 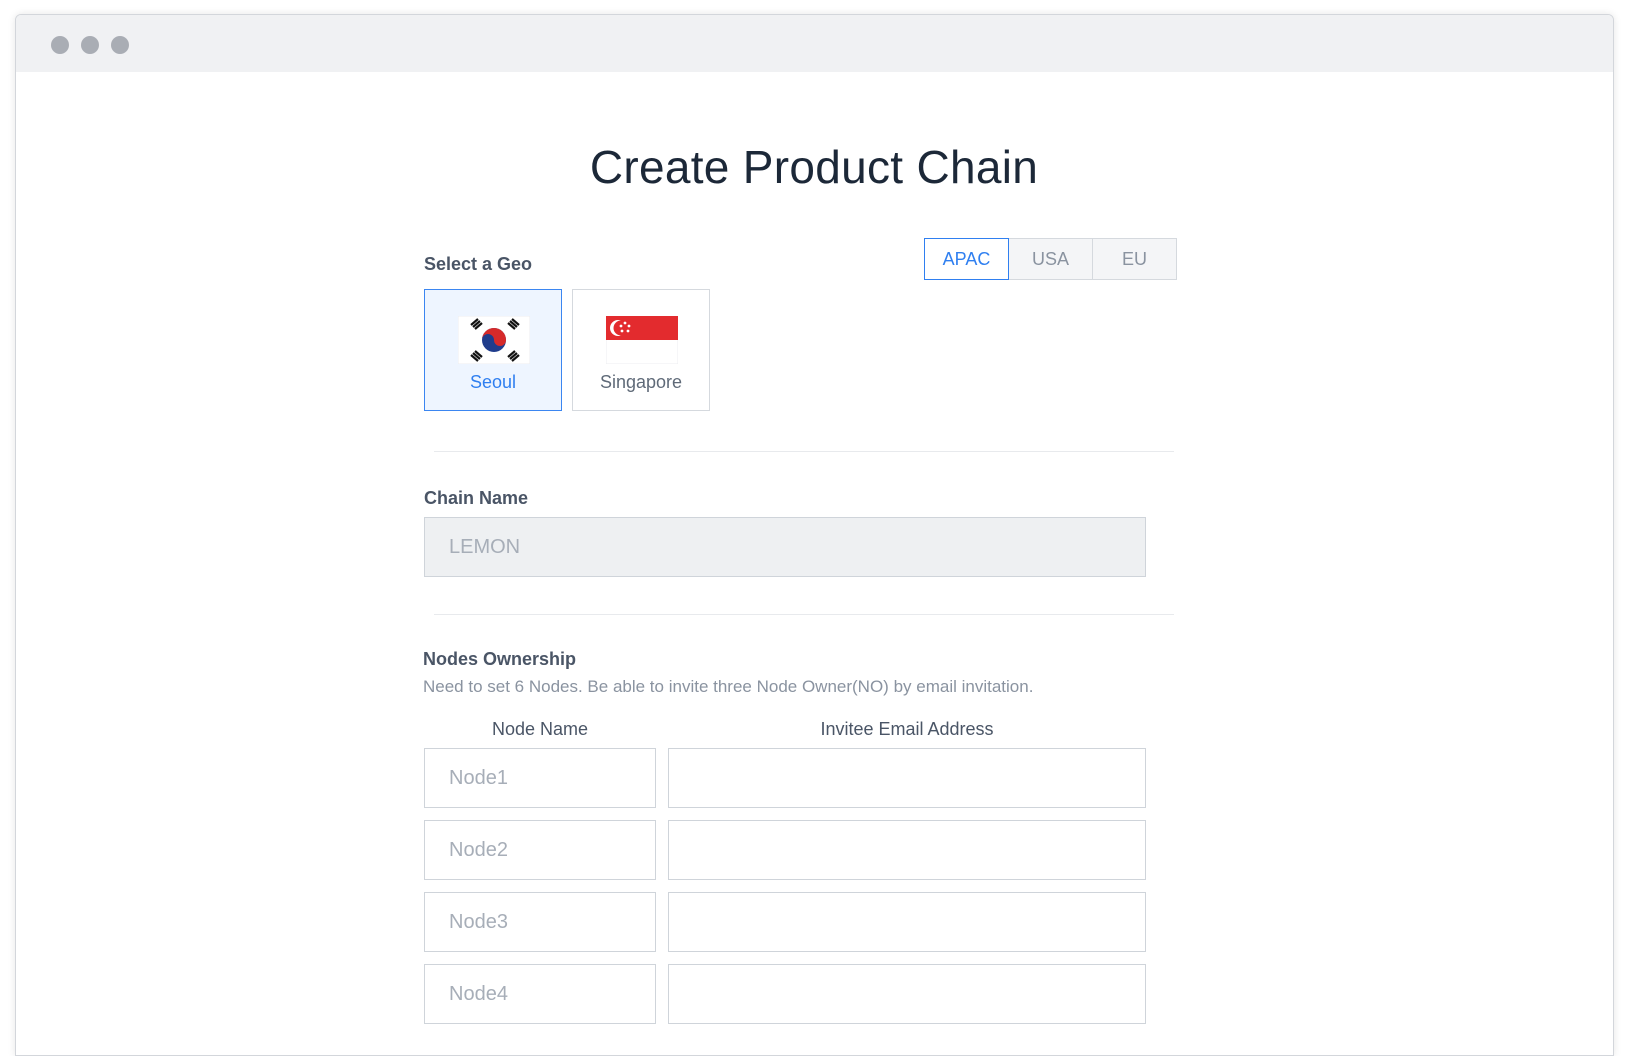 I want to click on chain-name-label: Chain Name, so click(x=476, y=498).